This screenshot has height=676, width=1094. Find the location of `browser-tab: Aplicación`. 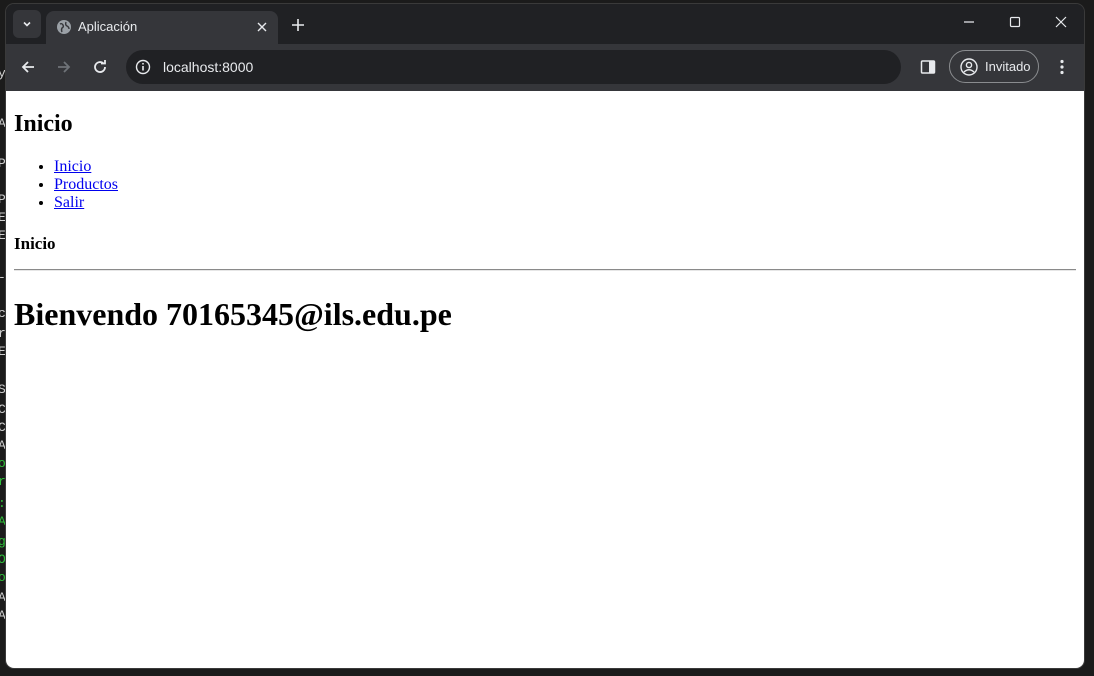

browser-tab: Aplicación is located at coordinates (162, 27).